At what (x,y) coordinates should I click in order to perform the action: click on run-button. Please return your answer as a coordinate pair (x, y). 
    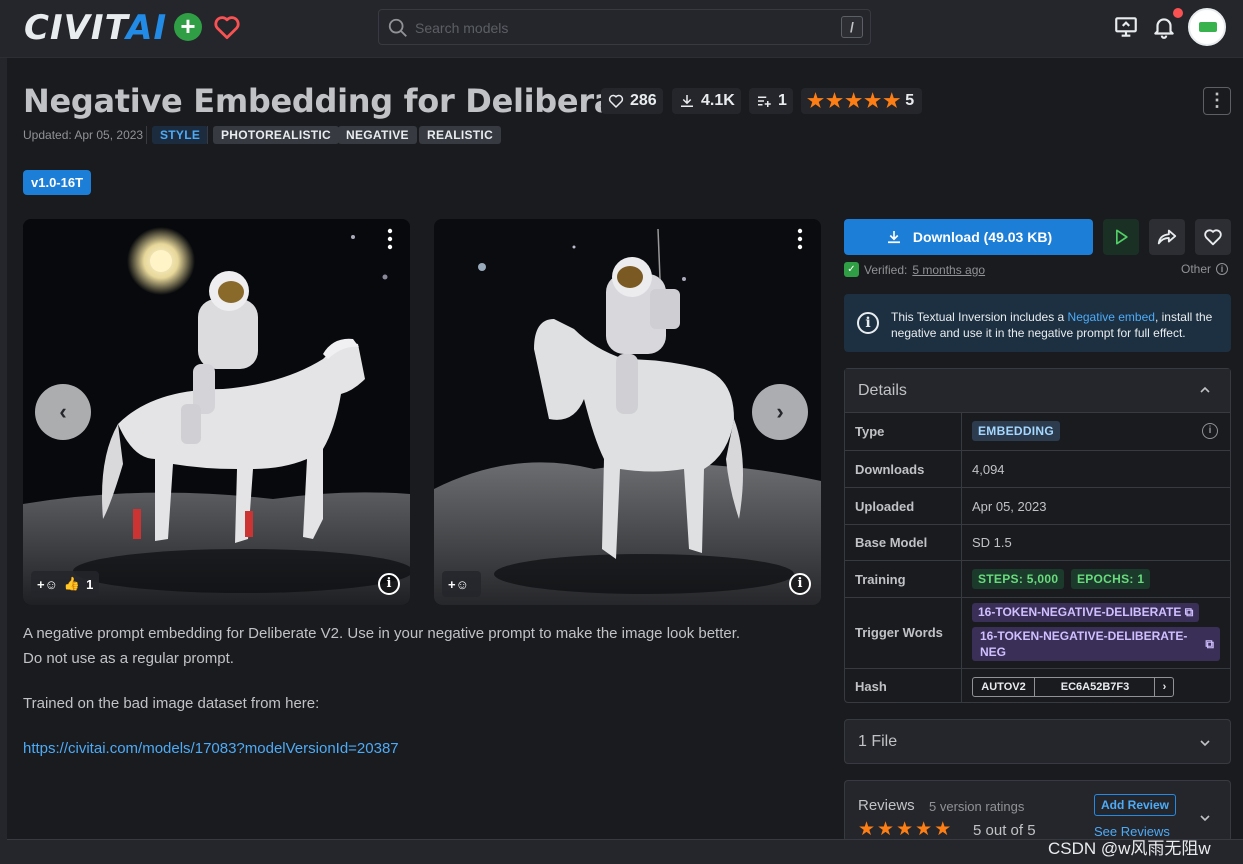
    Looking at the image, I should click on (1121, 237).